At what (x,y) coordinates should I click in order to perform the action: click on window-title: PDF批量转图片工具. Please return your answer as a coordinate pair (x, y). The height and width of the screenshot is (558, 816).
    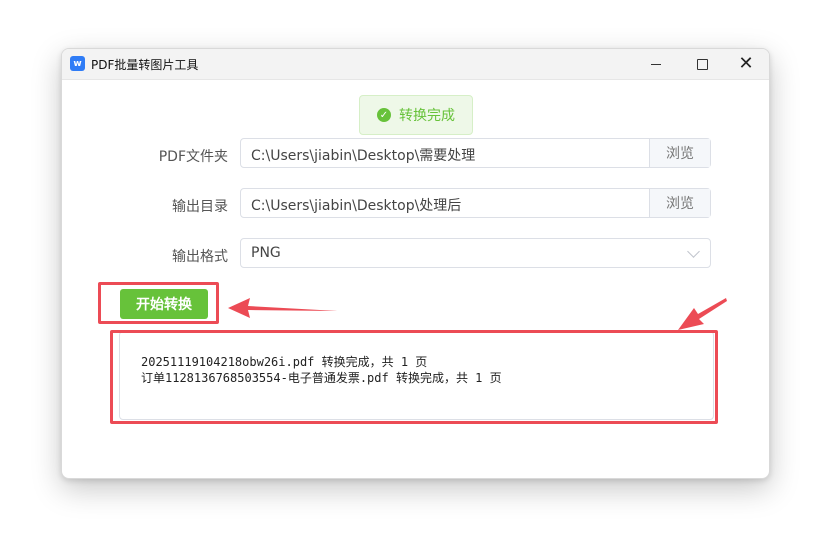
    Looking at the image, I should click on (145, 65).